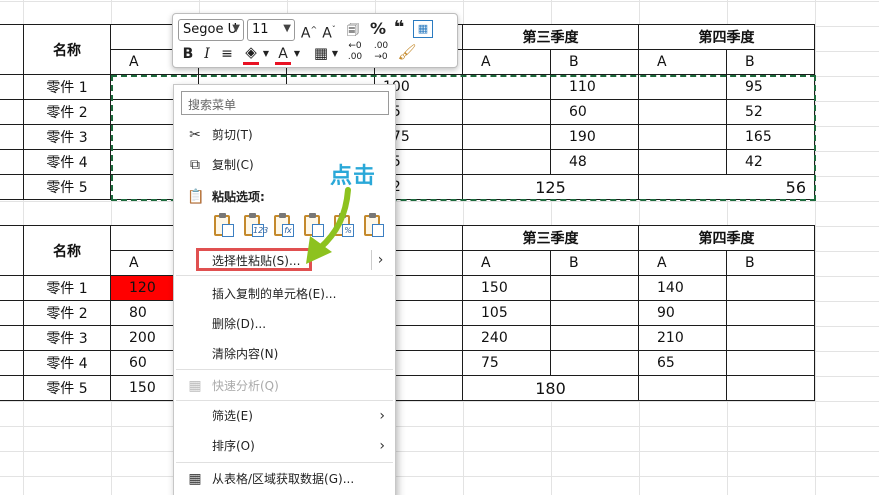 The width and height of the screenshot is (879, 495). What do you see at coordinates (284, 386) in the screenshot?
I see `menu-item-quick-analysis: ▦ 快速分析(Q)` at bounding box center [284, 386].